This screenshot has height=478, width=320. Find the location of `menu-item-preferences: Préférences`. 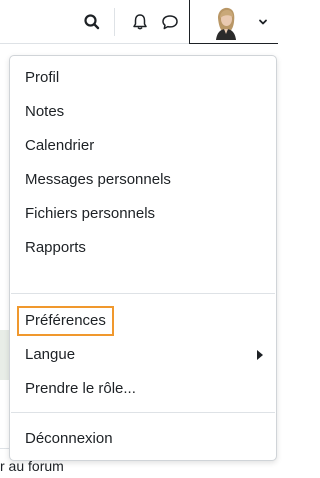

menu-item-preferences: Préférences is located at coordinates (143, 321).